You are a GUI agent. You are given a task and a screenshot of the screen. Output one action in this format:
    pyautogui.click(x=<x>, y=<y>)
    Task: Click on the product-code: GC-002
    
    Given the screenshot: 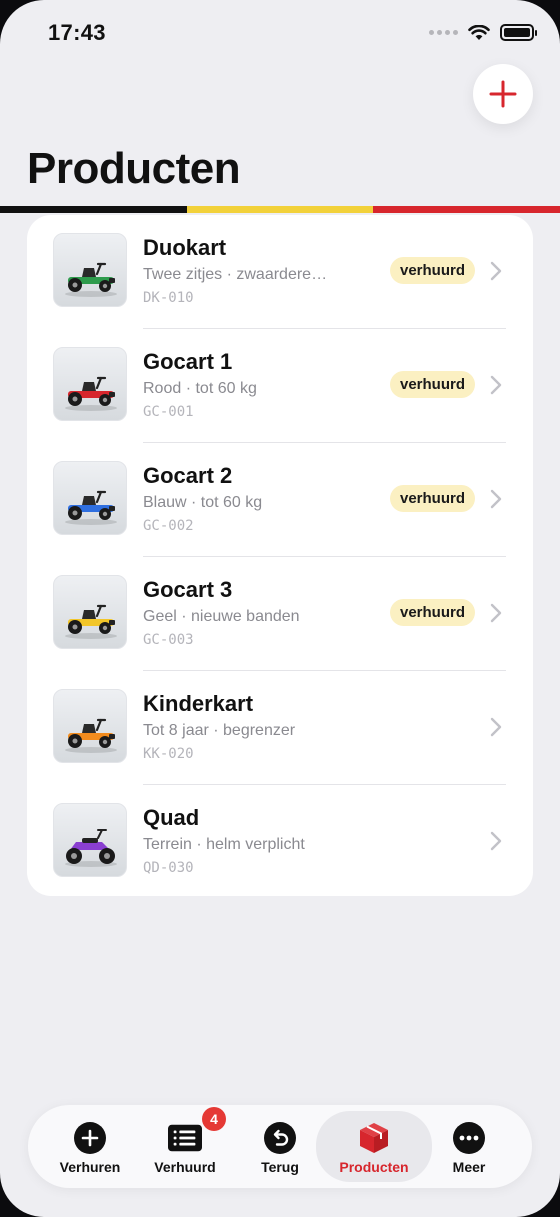 What is the action you would take?
    pyautogui.click(x=168, y=526)
    